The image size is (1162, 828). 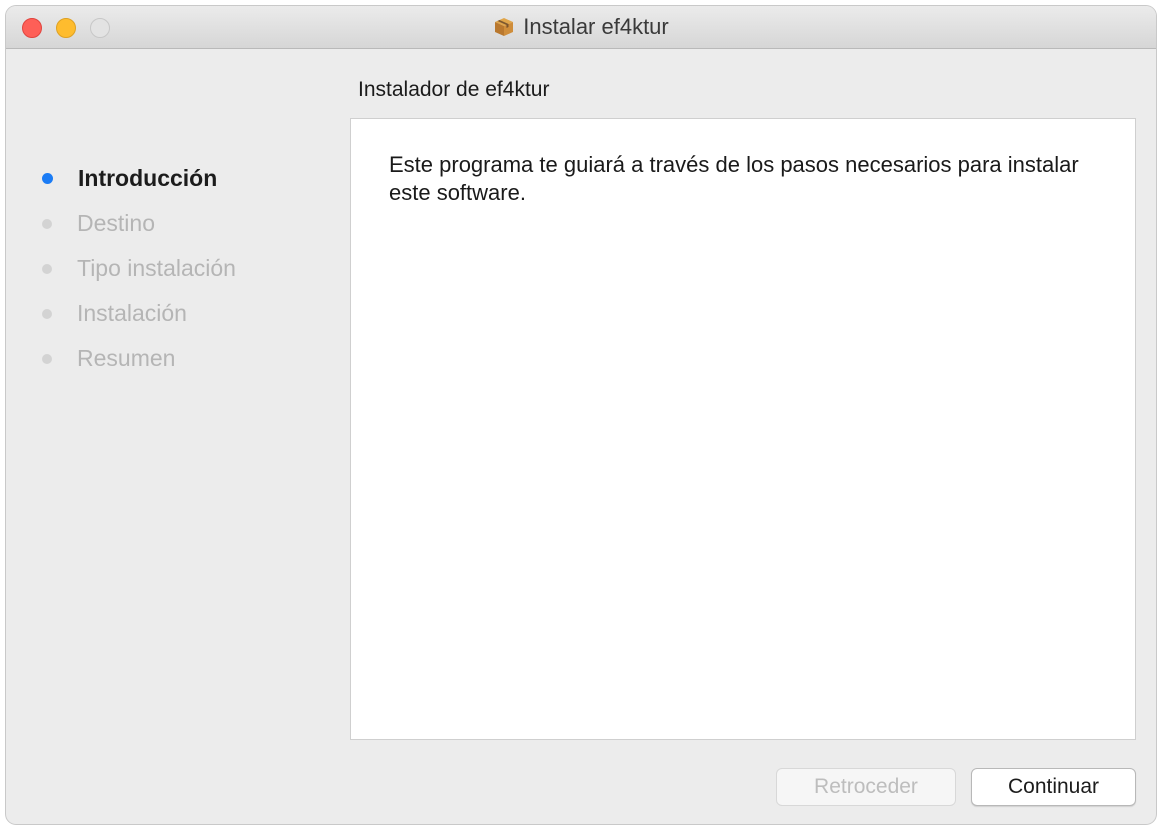 I want to click on package-icon, so click(x=504, y=27).